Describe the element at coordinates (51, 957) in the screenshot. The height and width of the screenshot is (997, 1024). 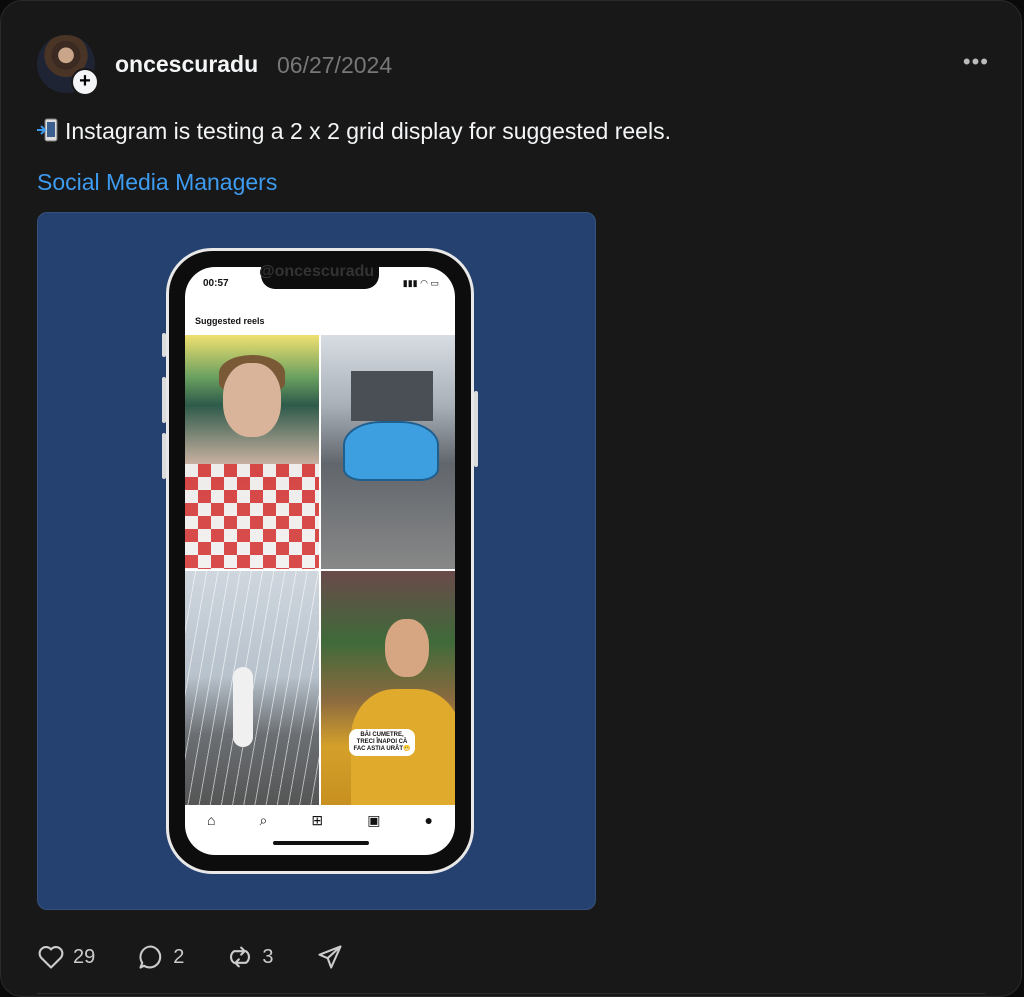
I see `heart-icon` at that location.